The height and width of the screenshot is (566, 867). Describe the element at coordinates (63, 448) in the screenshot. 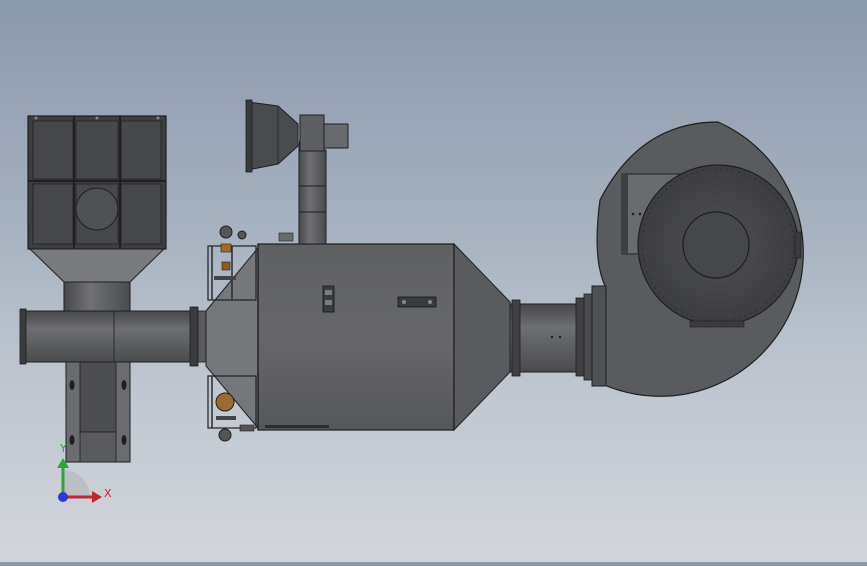

I see `triad-y-label: Y` at that location.